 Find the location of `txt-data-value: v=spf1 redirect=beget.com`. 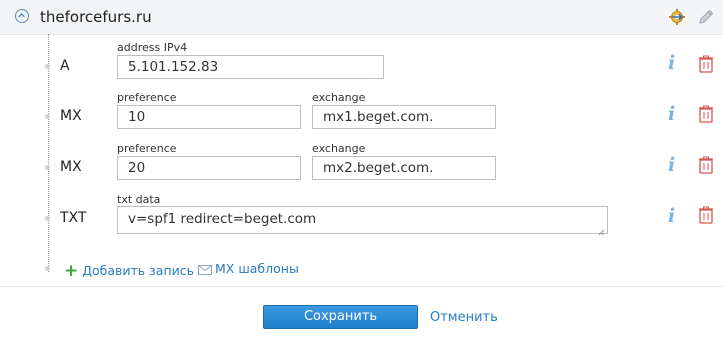

txt-data-value: v=spf1 redirect=beget.com is located at coordinates (222, 219).